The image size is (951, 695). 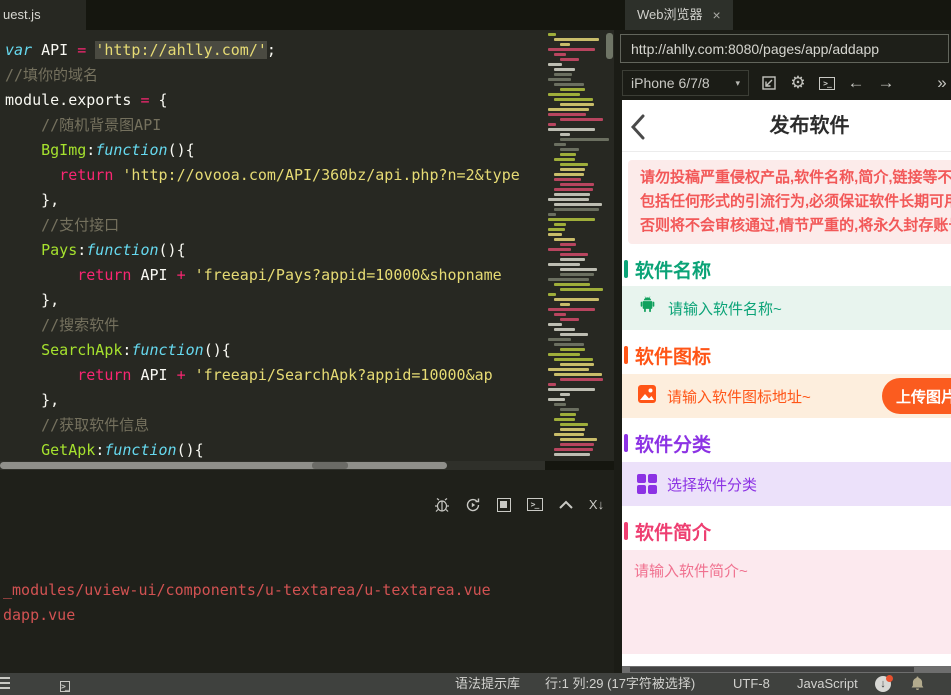 I want to click on url-bar, so click(x=782, y=48).